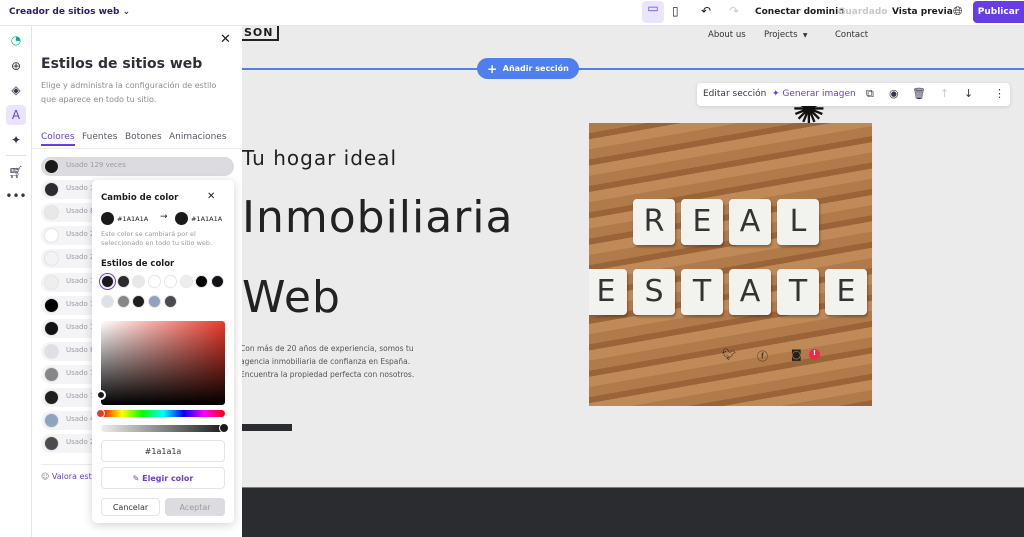  I want to click on desktop-view-button: ▭, so click(653, 12).